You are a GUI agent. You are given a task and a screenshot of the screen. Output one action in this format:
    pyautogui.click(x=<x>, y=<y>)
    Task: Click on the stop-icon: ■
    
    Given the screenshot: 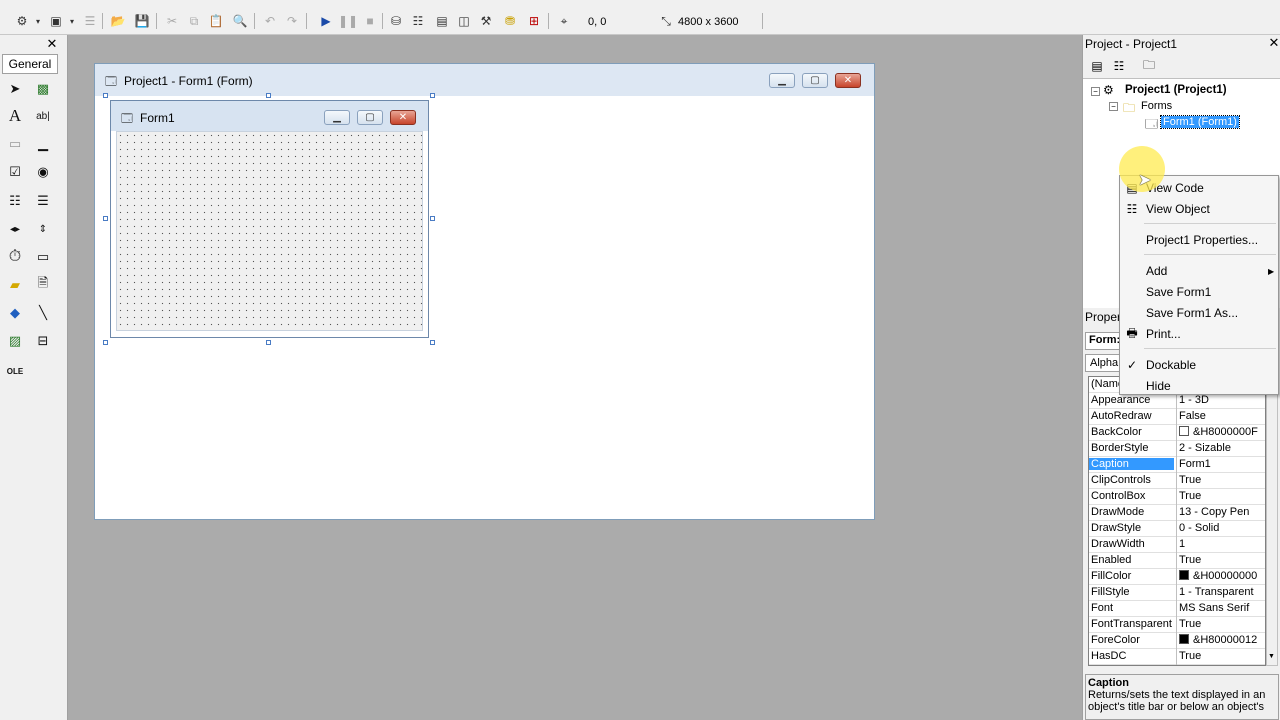 What is the action you would take?
    pyautogui.click(x=370, y=21)
    